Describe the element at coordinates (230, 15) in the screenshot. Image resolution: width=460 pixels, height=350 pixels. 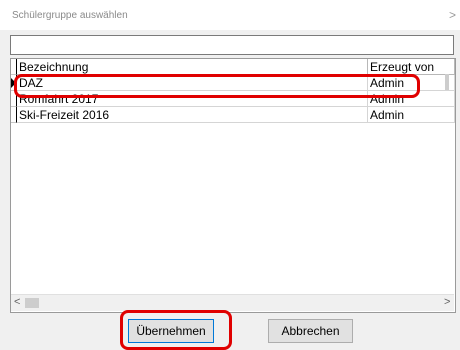
I see `title-bar: Schülergruppe auswählen >` at that location.